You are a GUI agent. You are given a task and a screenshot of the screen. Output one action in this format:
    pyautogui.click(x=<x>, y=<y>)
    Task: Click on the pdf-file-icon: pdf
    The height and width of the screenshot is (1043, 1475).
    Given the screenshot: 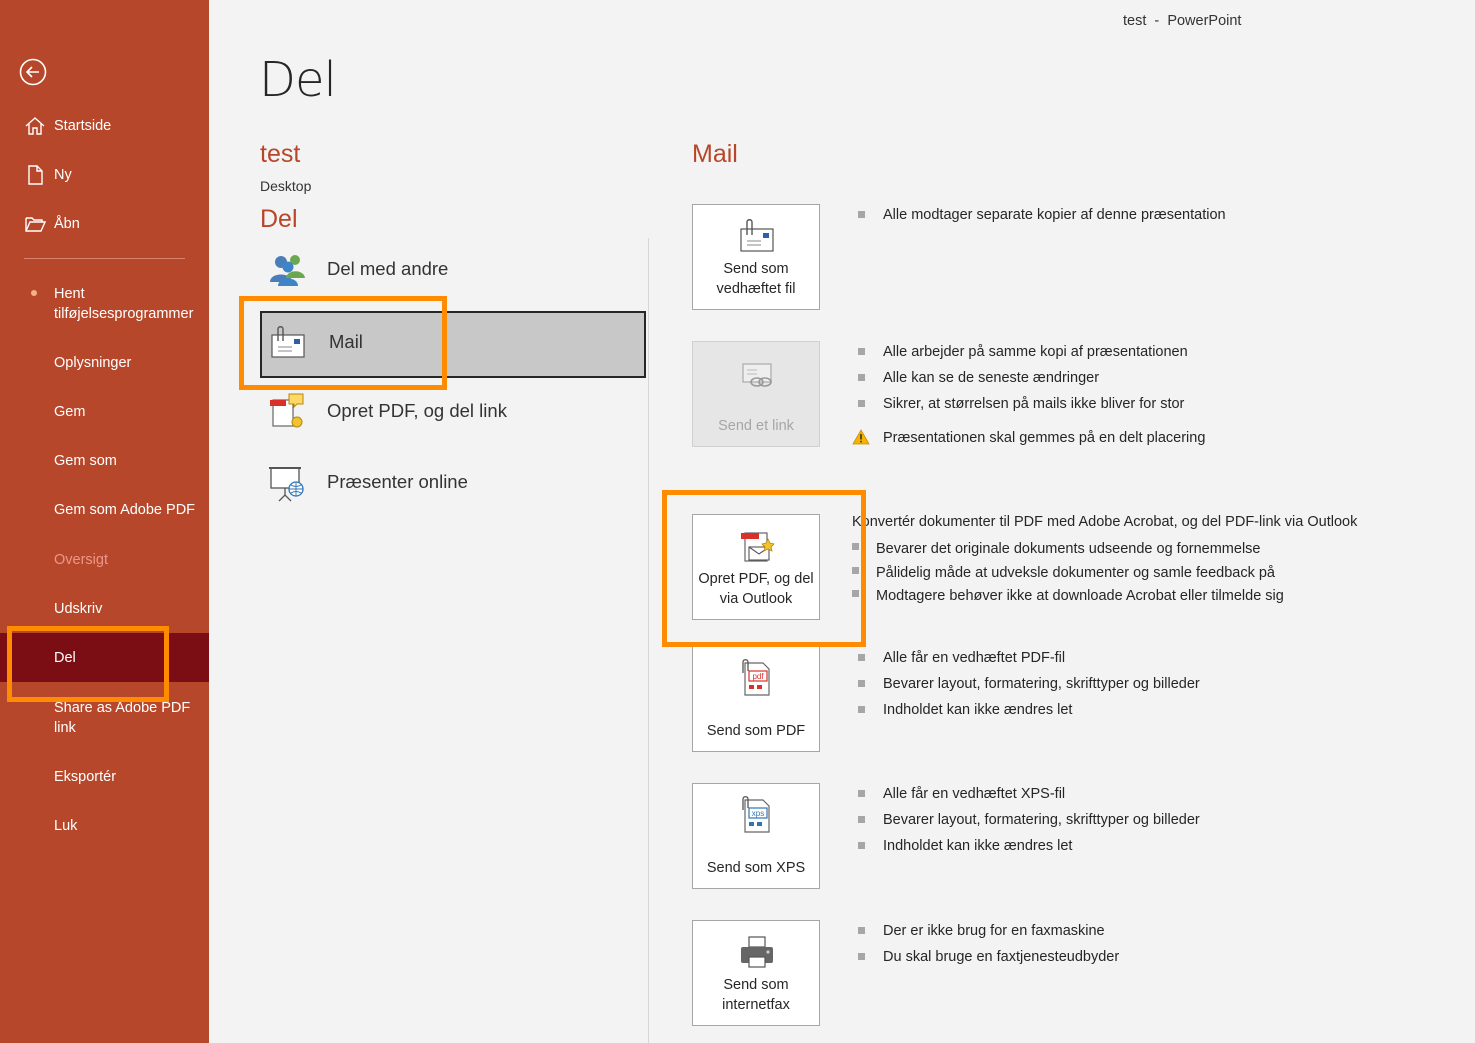 What is the action you would take?
    pyautogui.click(x=756, y=677)
    